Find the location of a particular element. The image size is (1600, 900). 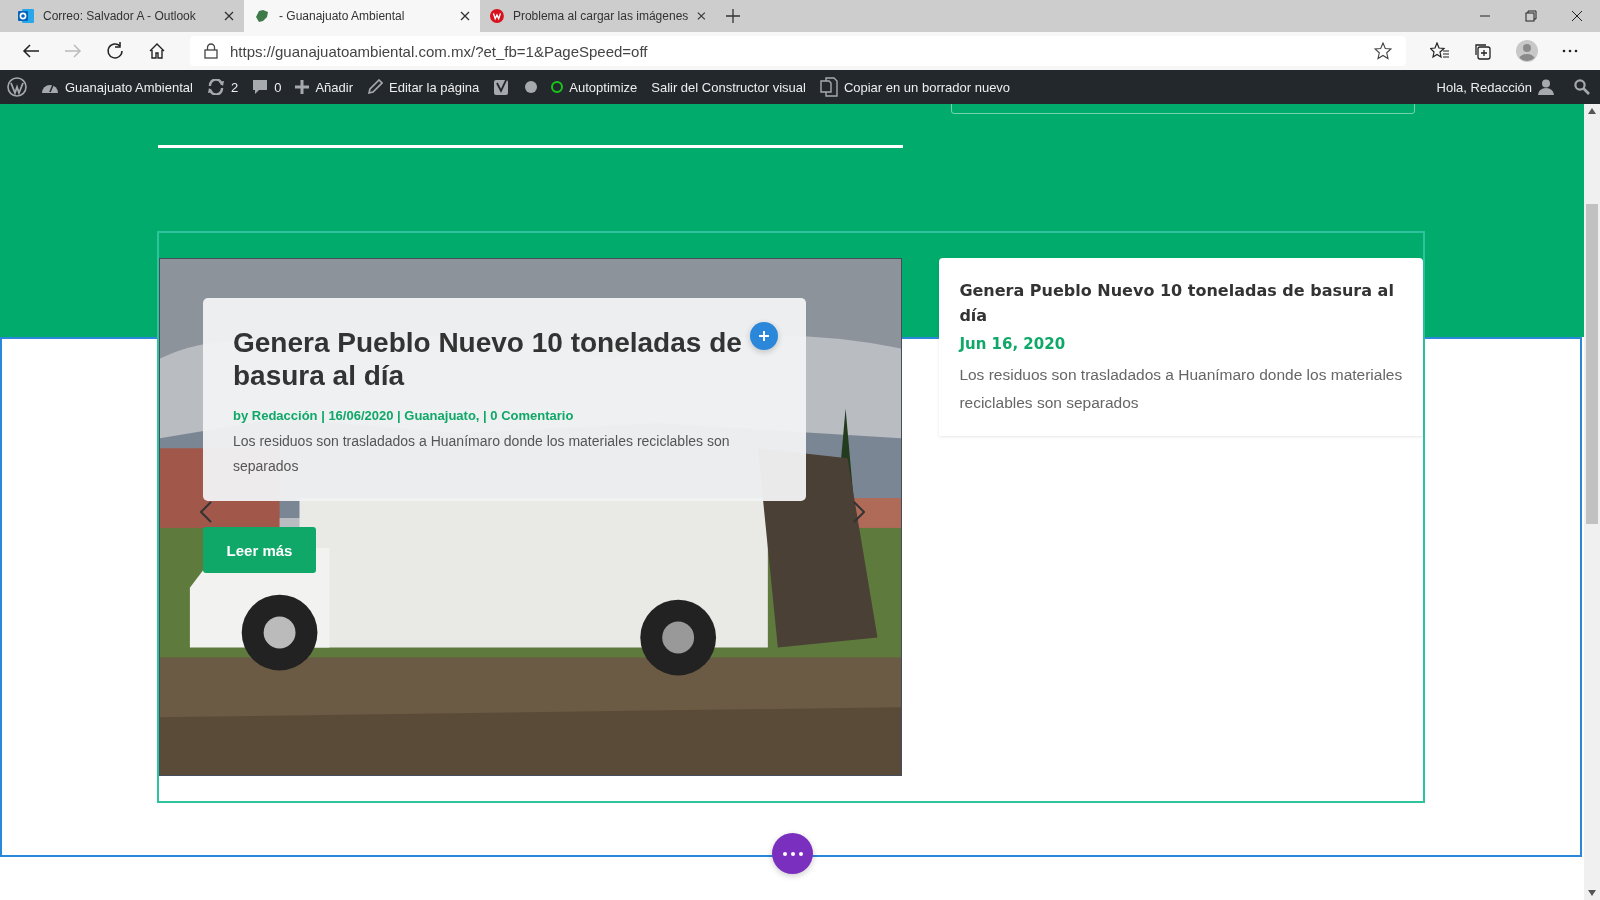

tab-title: Correo: Salvador A - Outlook is located at coordinates (120, 16).